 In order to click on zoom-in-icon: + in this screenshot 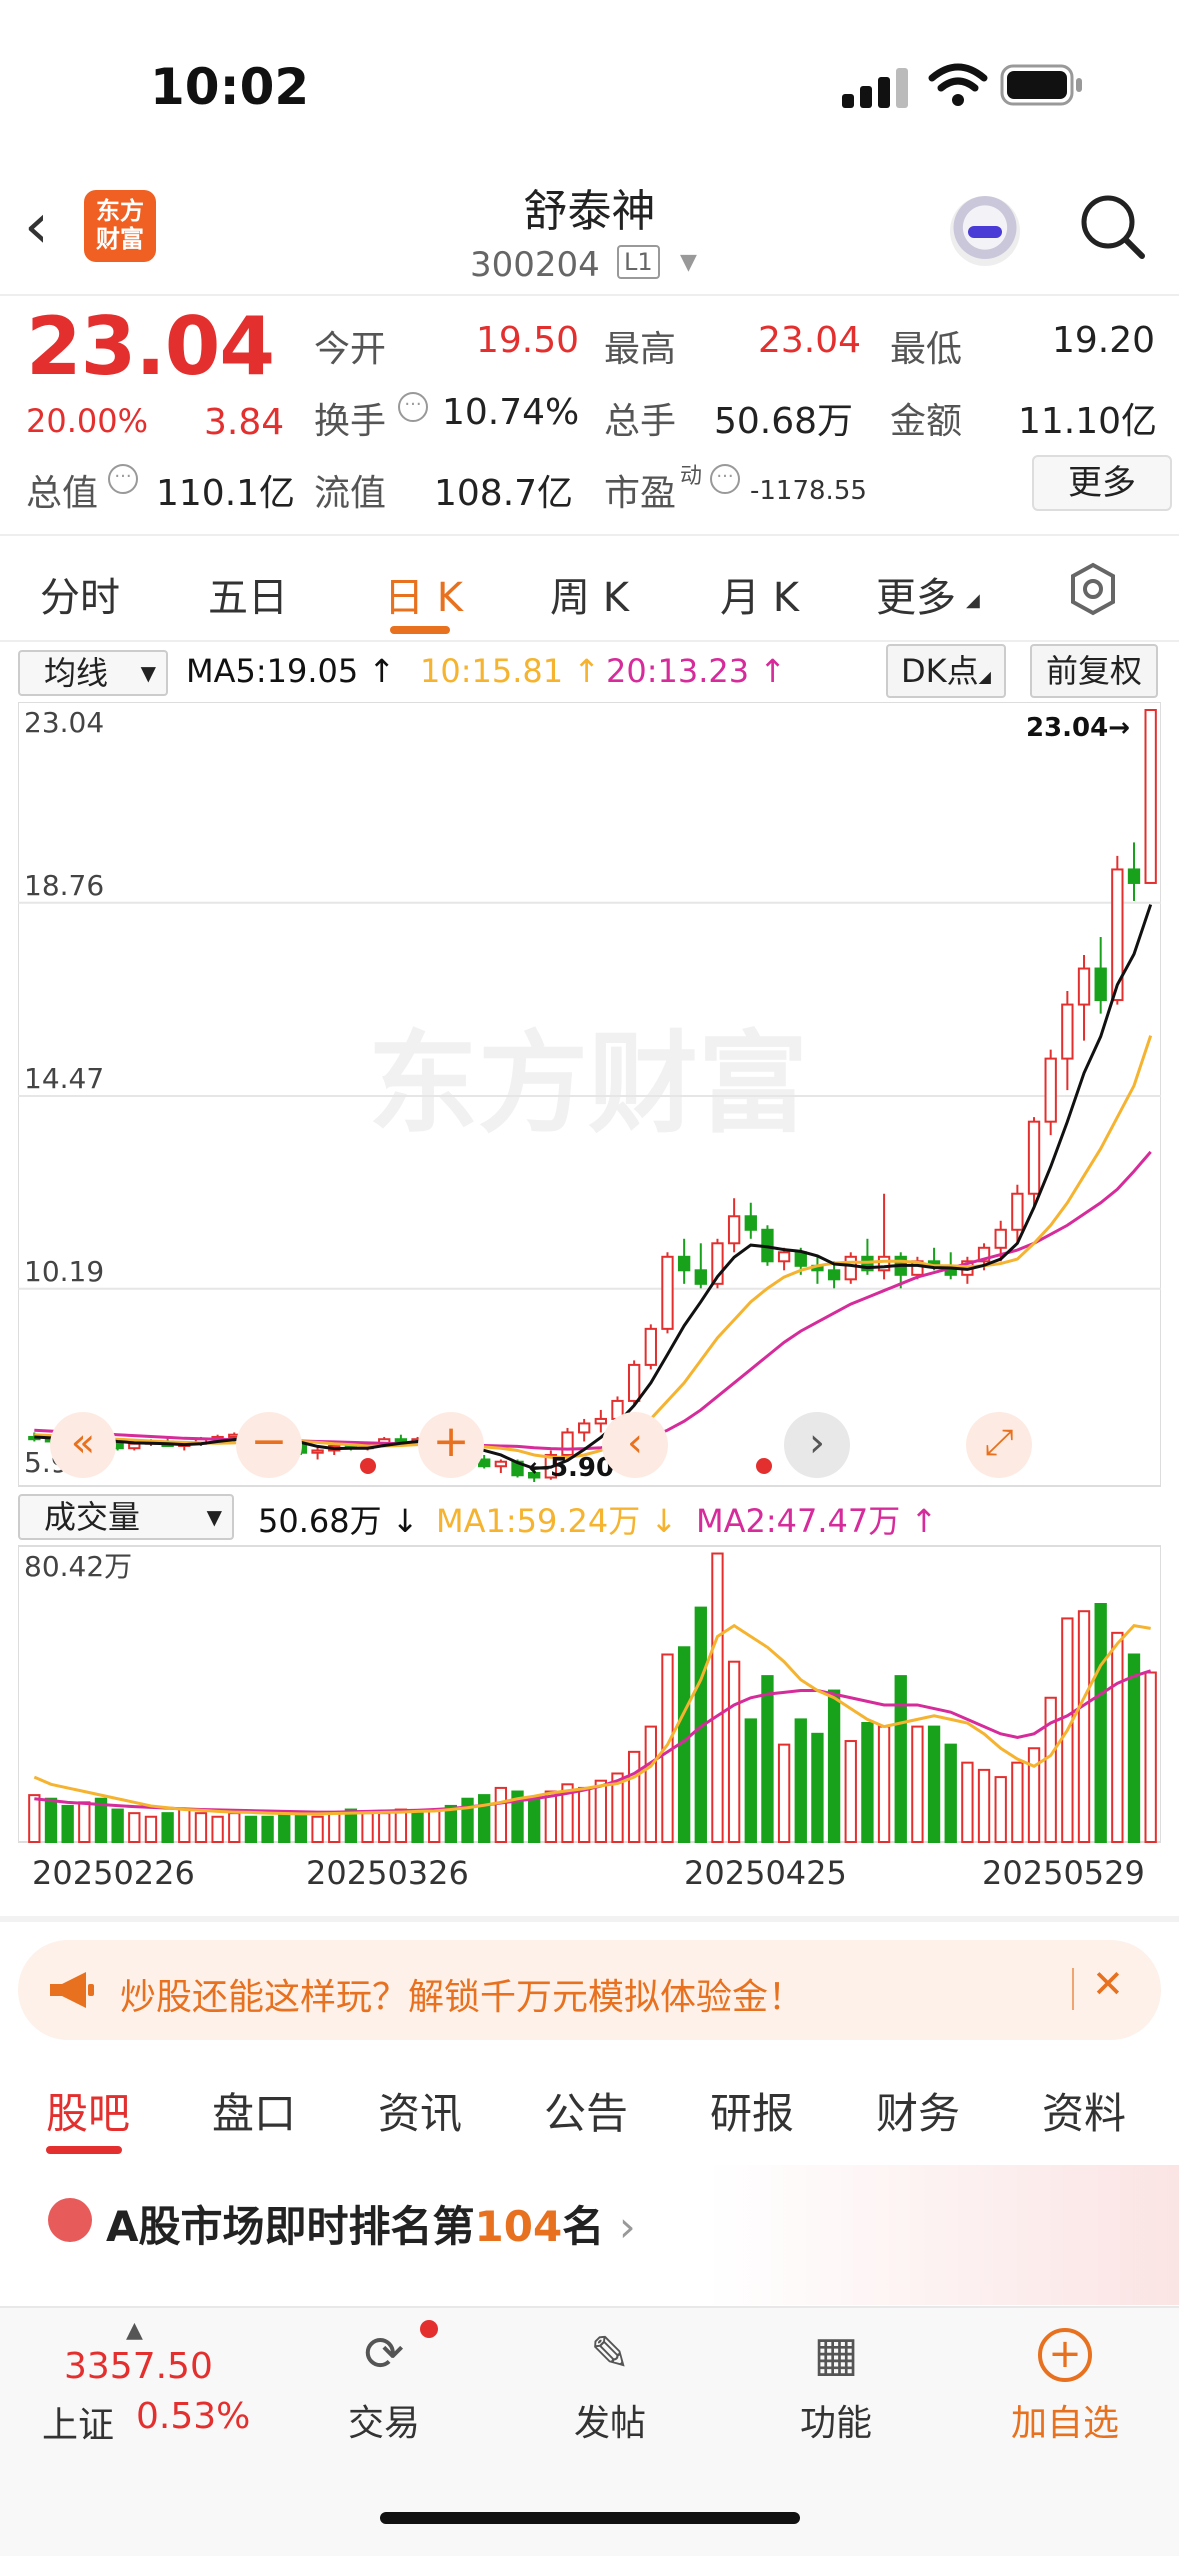, I will do `click(451, 1445)`.